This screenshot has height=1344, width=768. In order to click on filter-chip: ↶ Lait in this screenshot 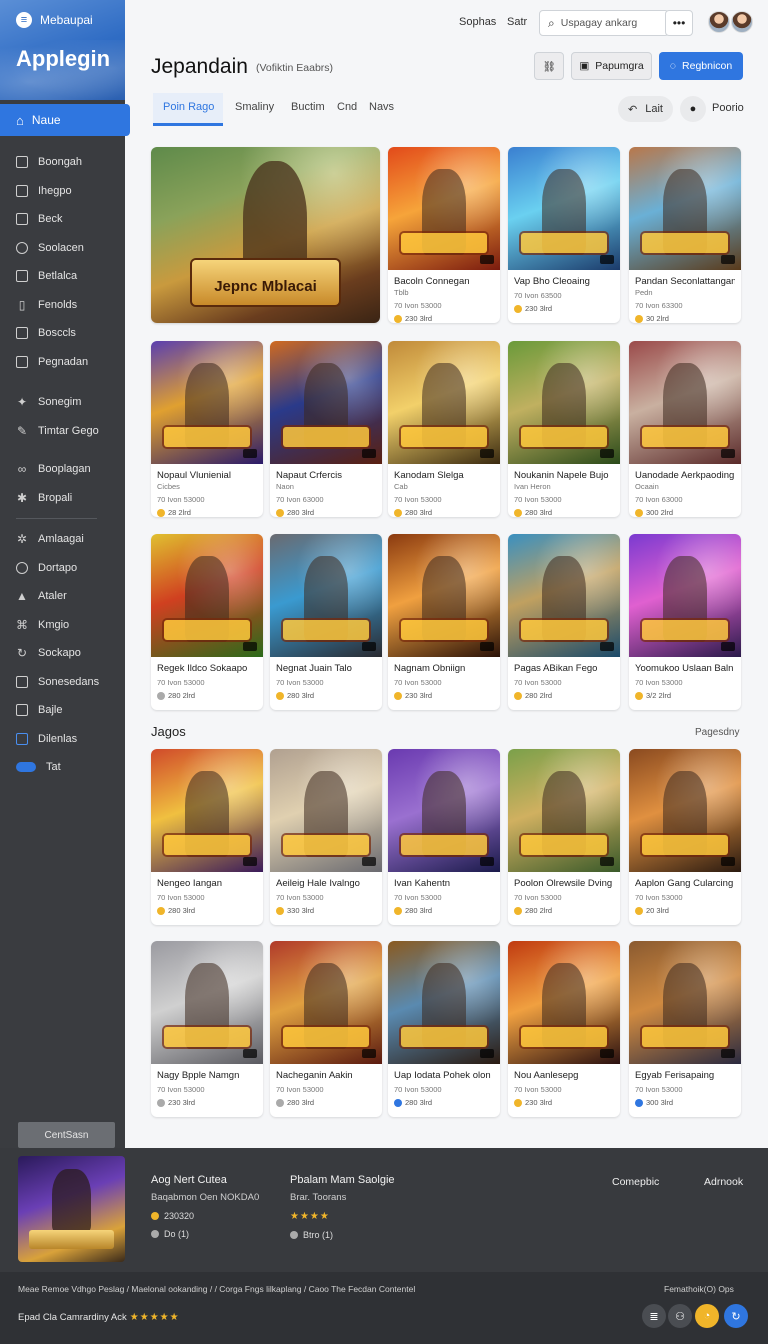, I will do `click(645, 109)`.